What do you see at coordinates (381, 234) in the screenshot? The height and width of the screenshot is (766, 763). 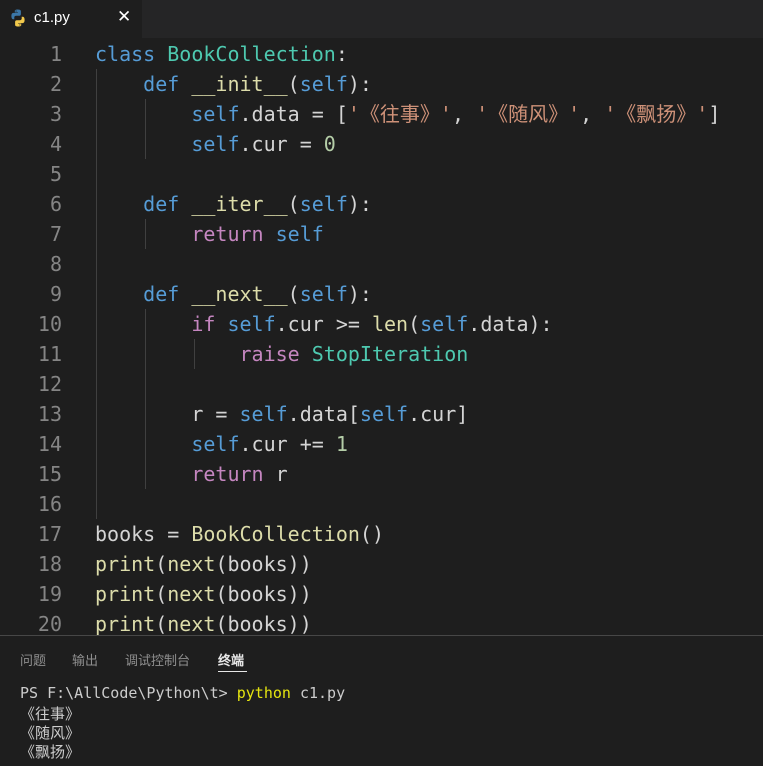 I see `code-line: 7 return self` at bounding box center [381, 234].